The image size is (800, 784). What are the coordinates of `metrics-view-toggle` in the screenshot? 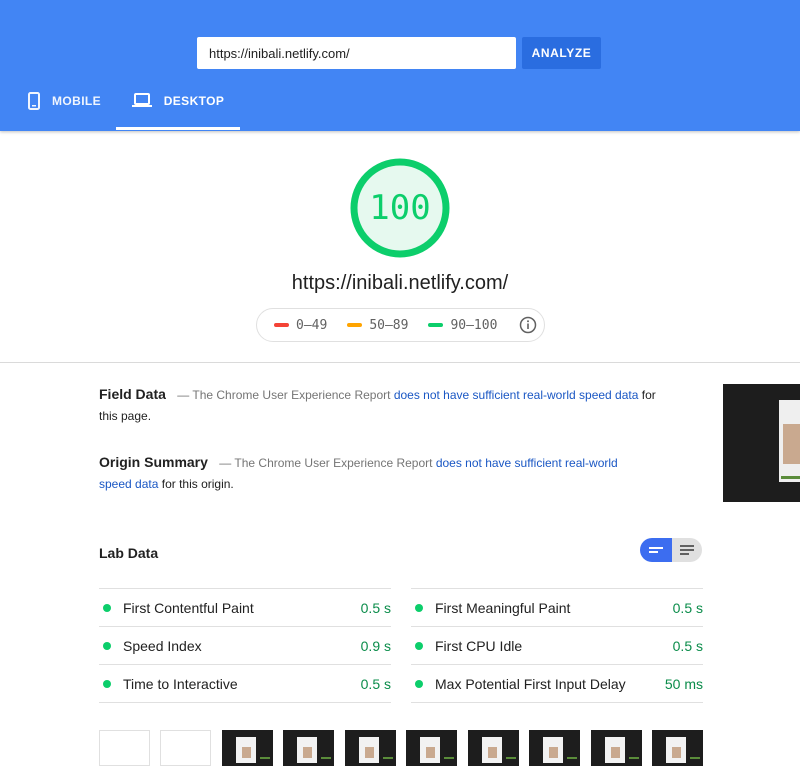 It's located at (671, 550).